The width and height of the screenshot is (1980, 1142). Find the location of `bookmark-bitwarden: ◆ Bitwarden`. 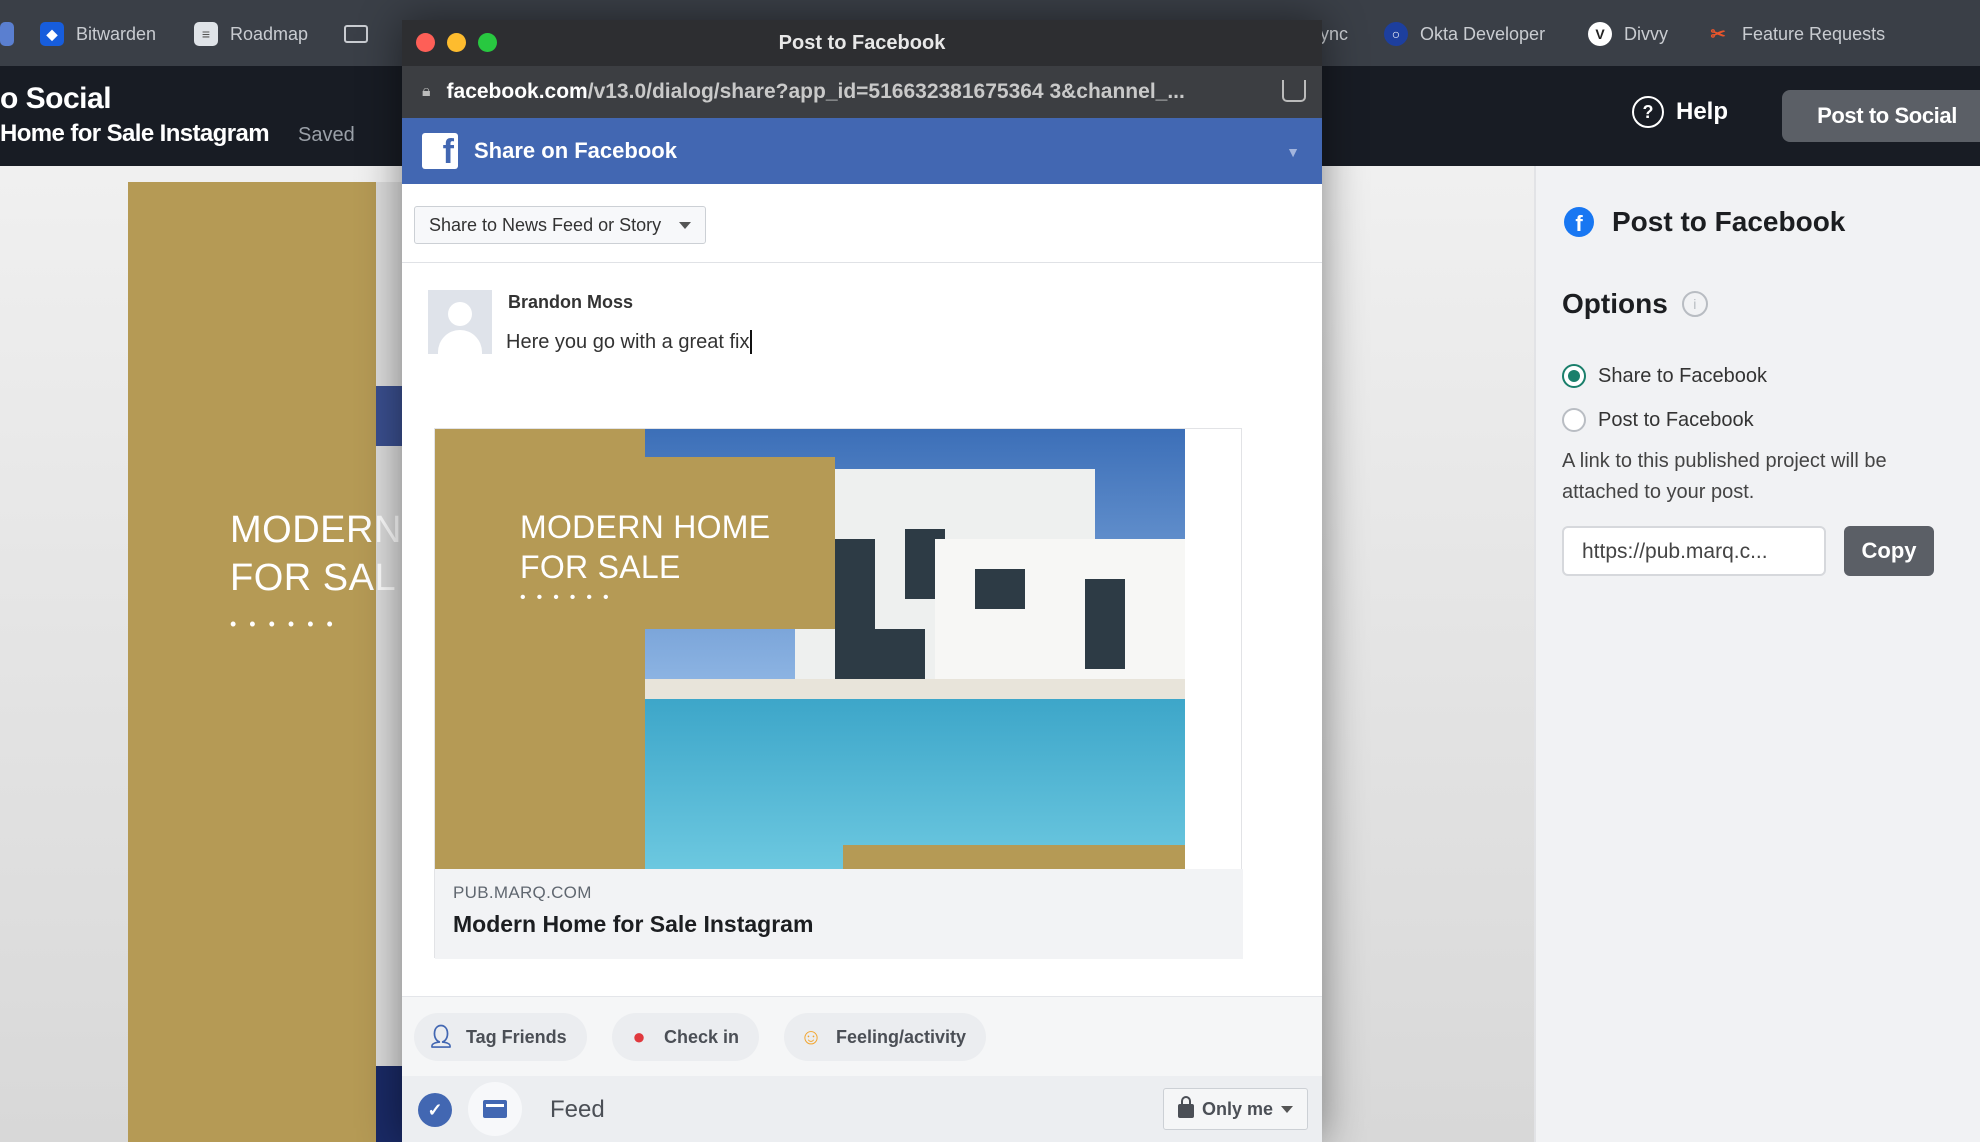

bookmark-bitwarden: ◆ Bitwarden is located at coordinates (98, 34).